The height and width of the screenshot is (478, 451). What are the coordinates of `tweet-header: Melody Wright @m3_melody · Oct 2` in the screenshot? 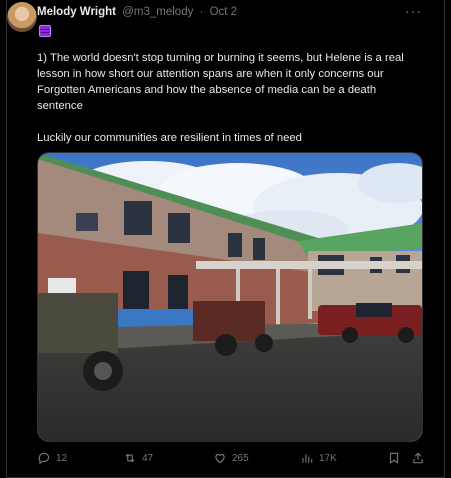 It's located at (137, 12).